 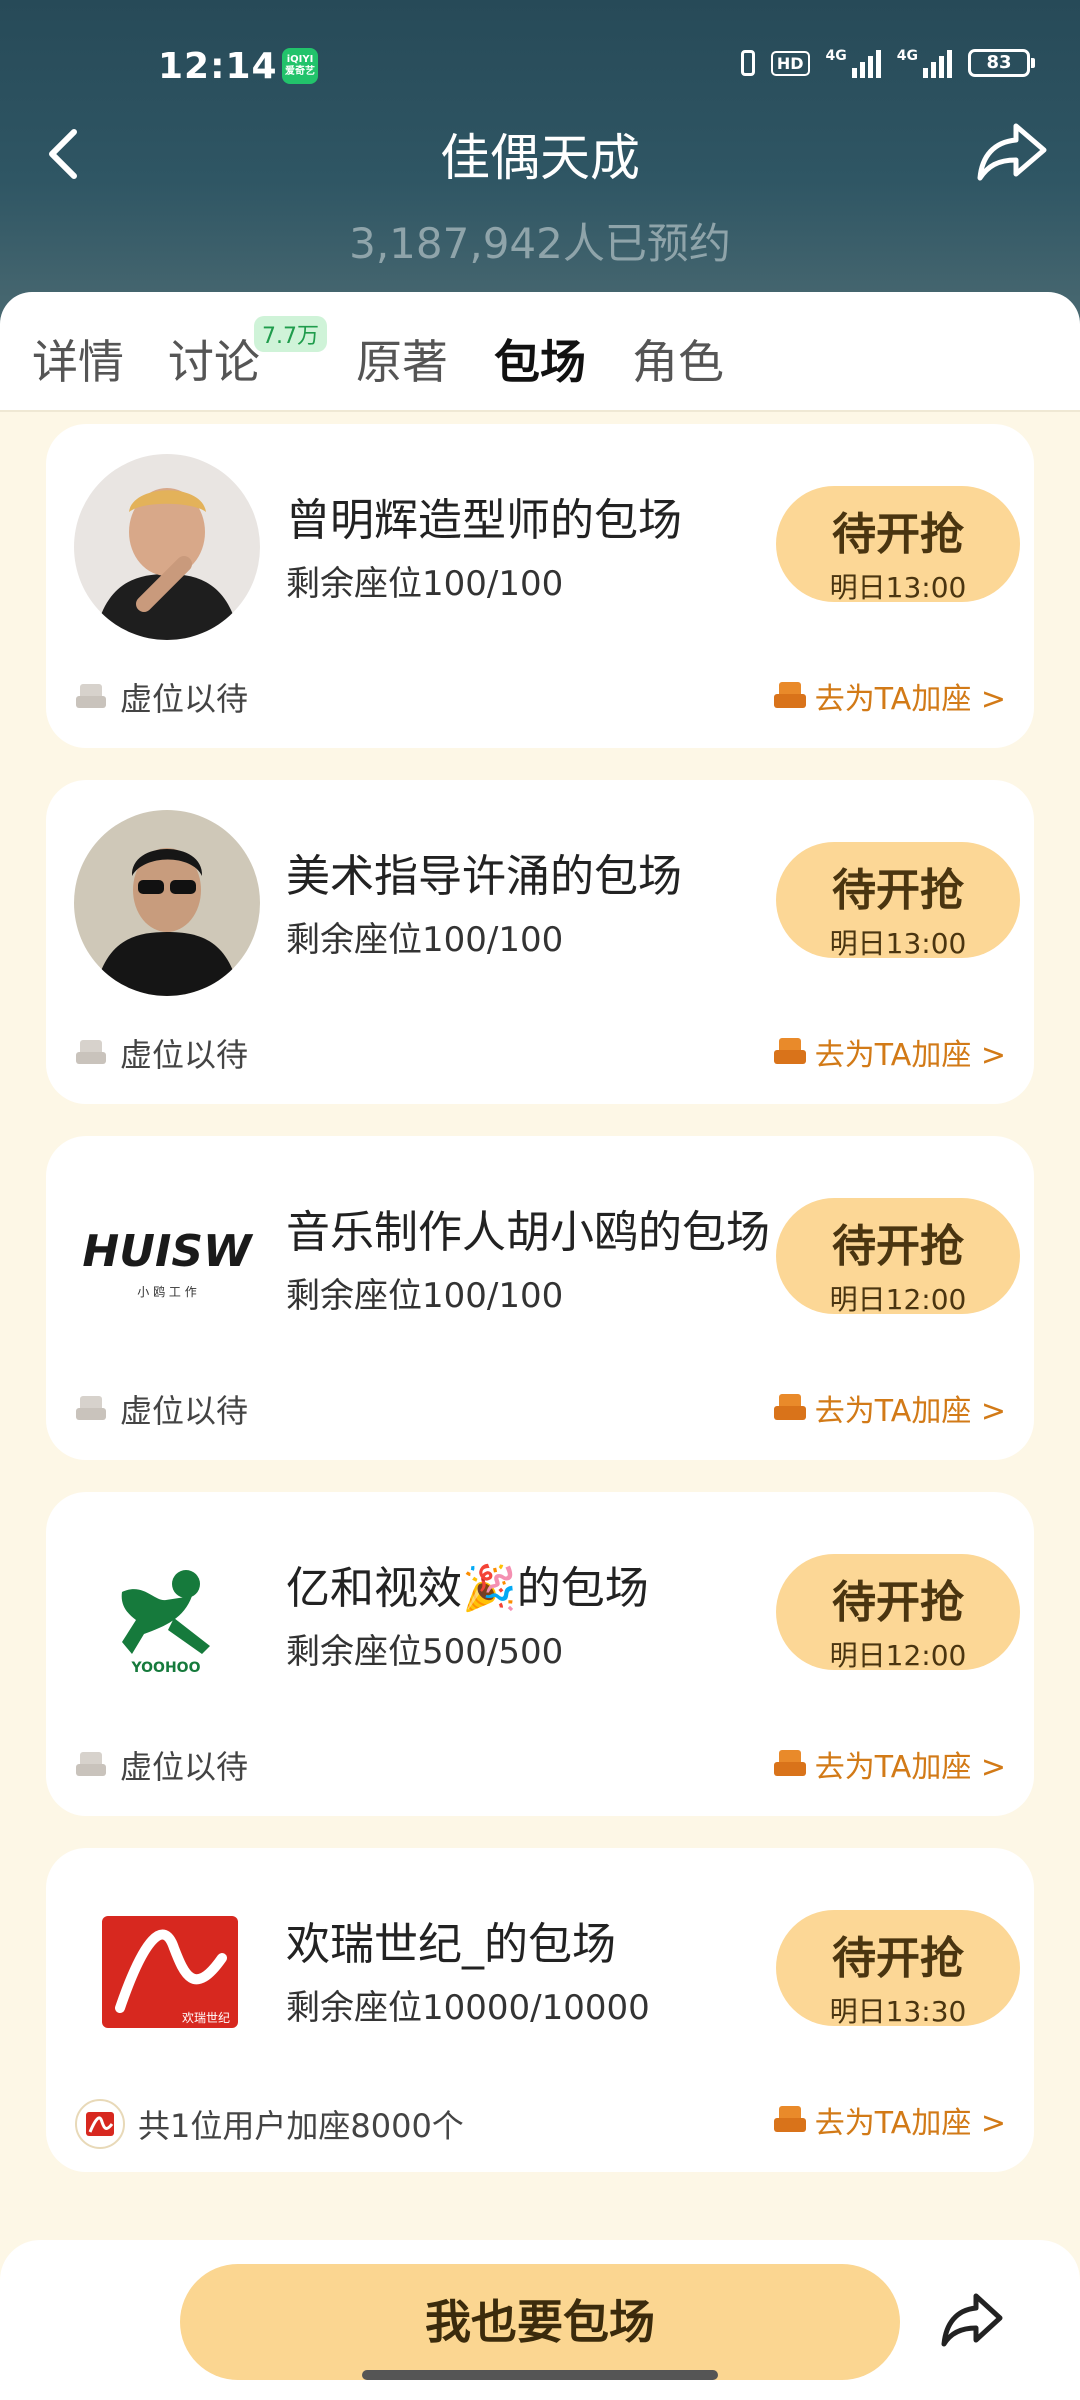 What do you see at coordinates (540, 2375) in the screenshot?
I see `gesture-handle` at bounding box center [540, 2375].